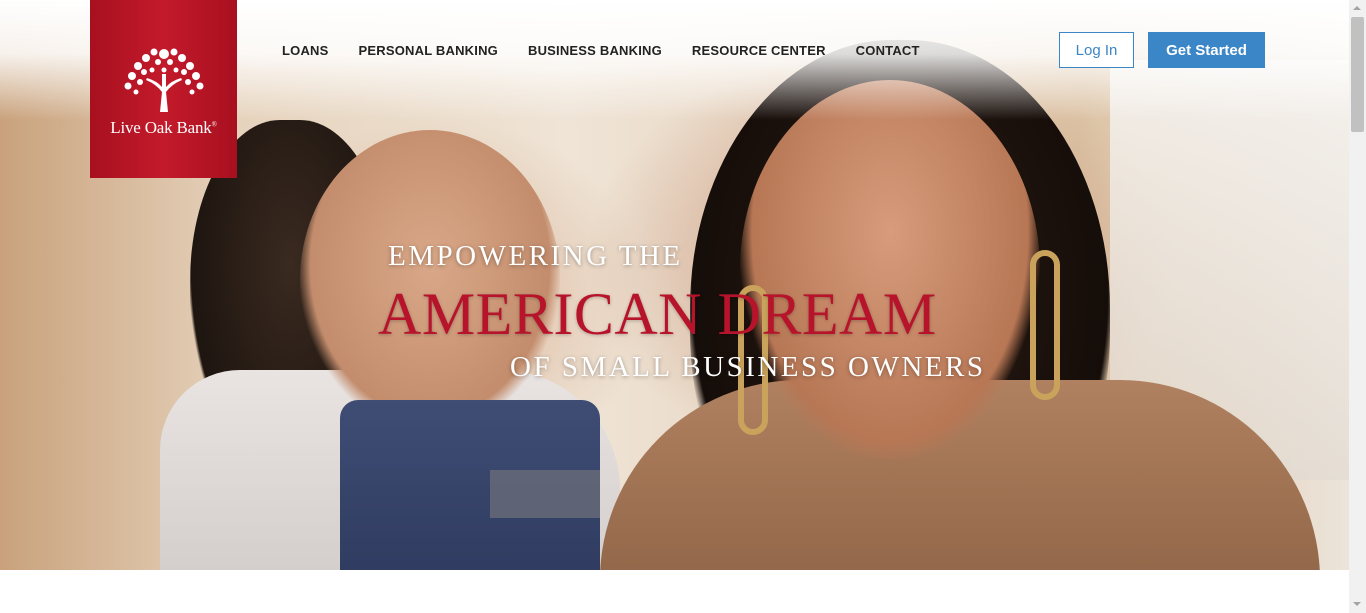 The width and height of the screenshot is (1366, 613). Describe the element at coordinates (1206, 50) in the screenshot. I see `get-started-button: Get Started` at that location.